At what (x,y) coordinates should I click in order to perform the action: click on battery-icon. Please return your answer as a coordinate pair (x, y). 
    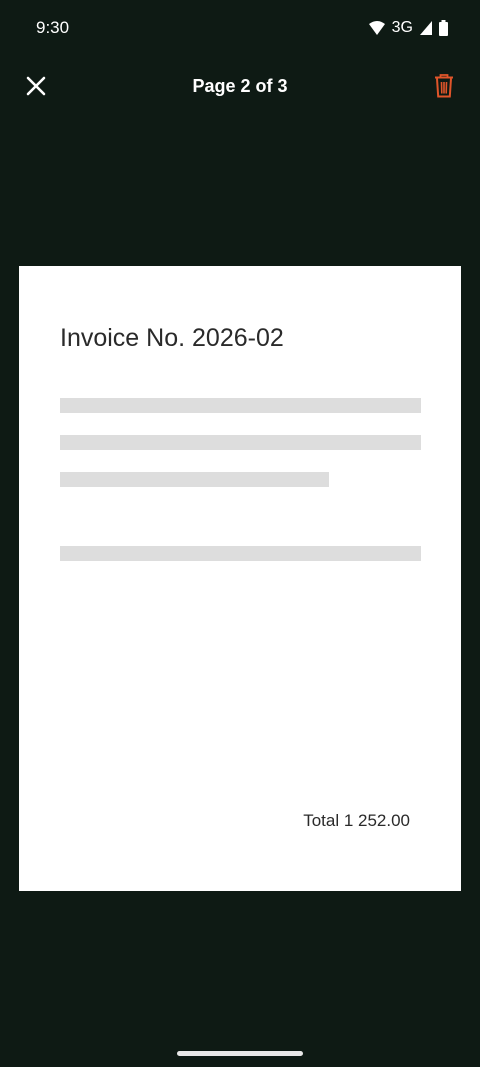
    Looking at the image, I should click on (443, 28).